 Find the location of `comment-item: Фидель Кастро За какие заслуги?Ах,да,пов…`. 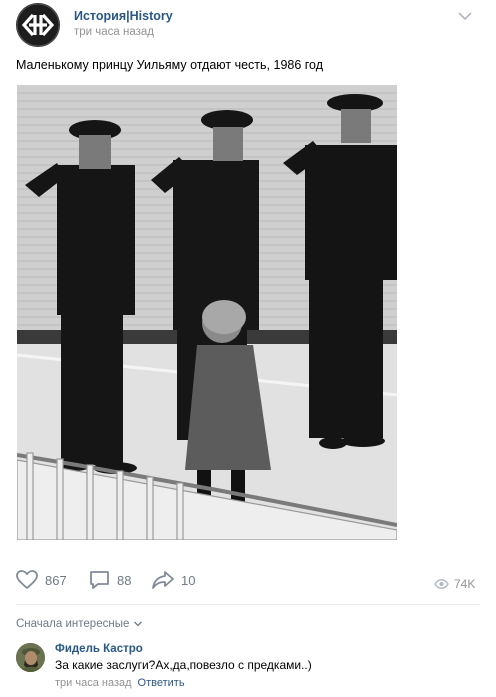

comment-item: Фидель Кастро За какие заслуги?Ах,да,пов… is located at coordinates (248, 668).